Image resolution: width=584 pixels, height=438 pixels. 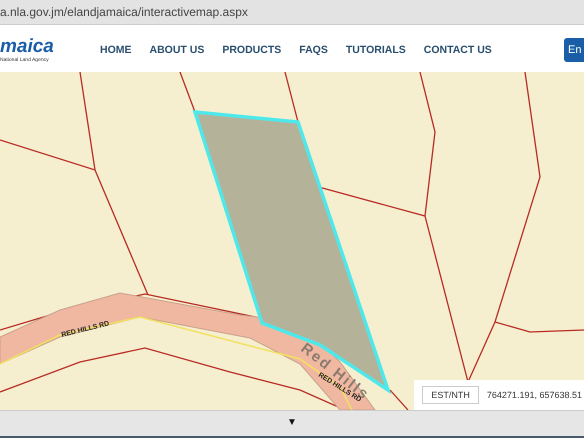 I want to click on nav-link: PRODUCTS, so click(x=252, y=50).